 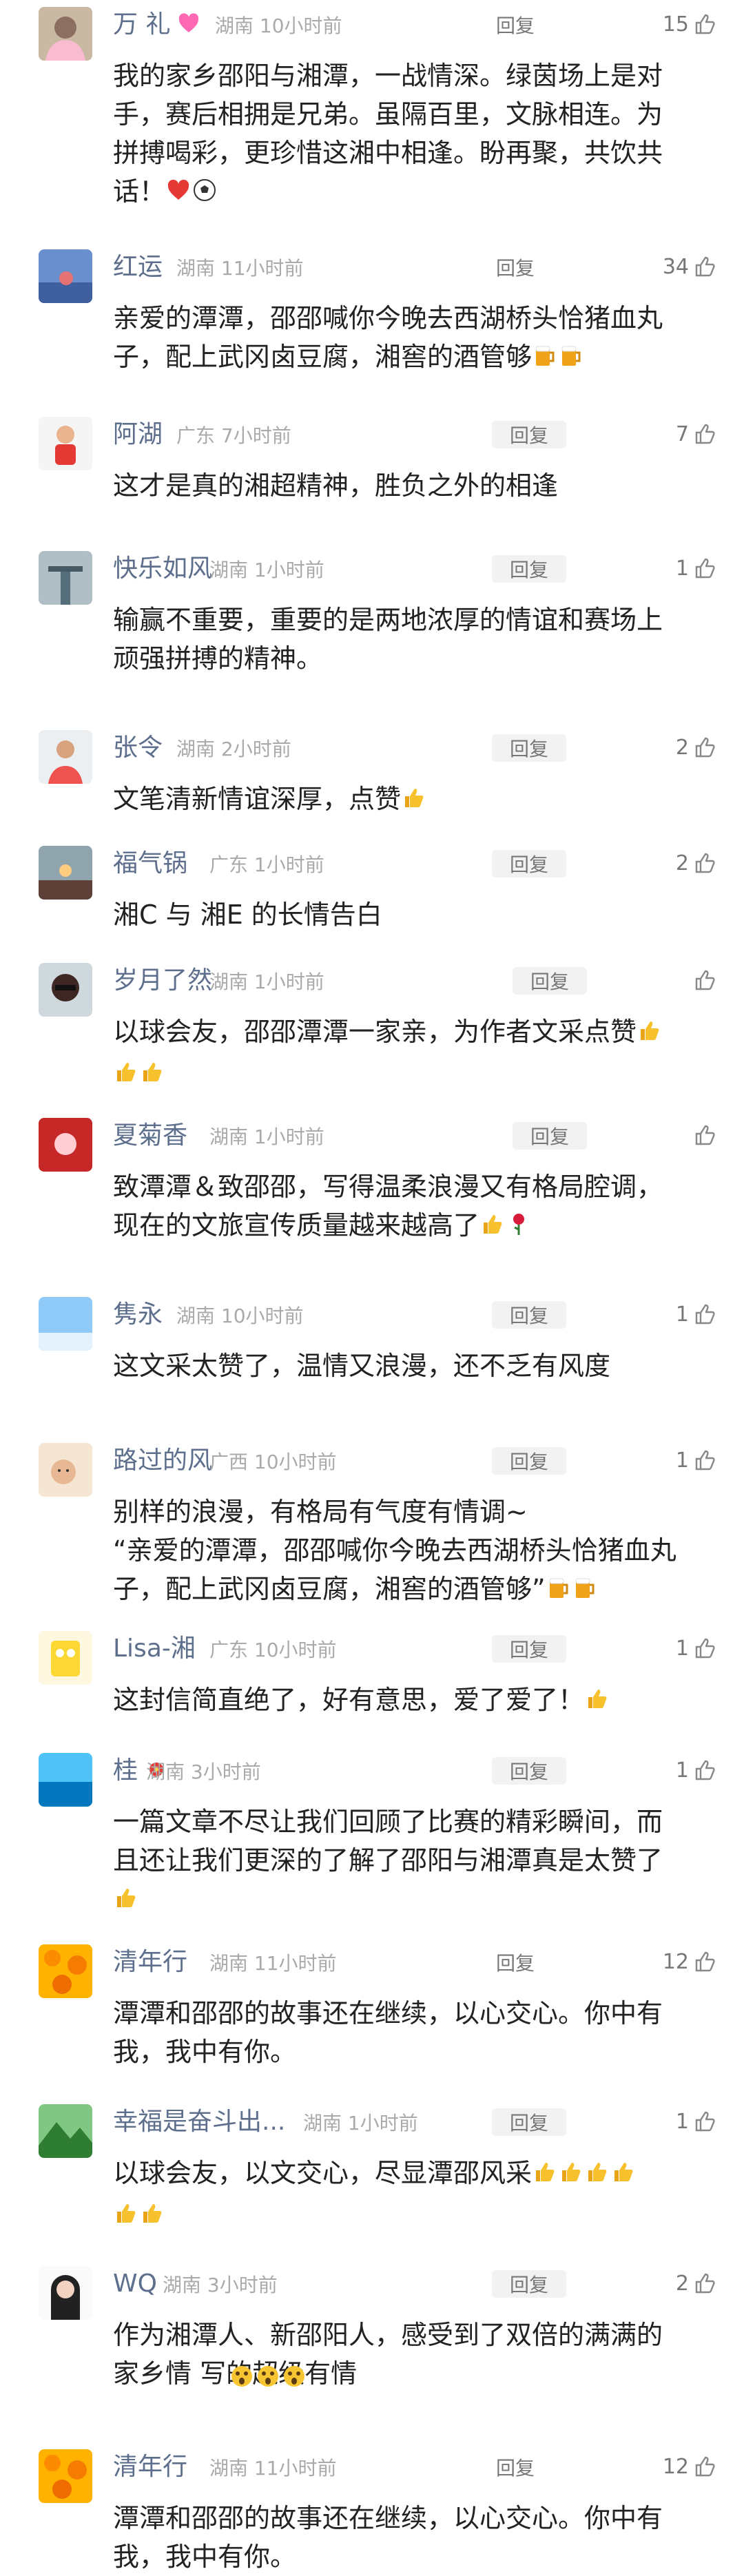 I want to click on comment-header: Lisa-湘 广东 10小时前 回复 1, so click(x=416, y=1648).